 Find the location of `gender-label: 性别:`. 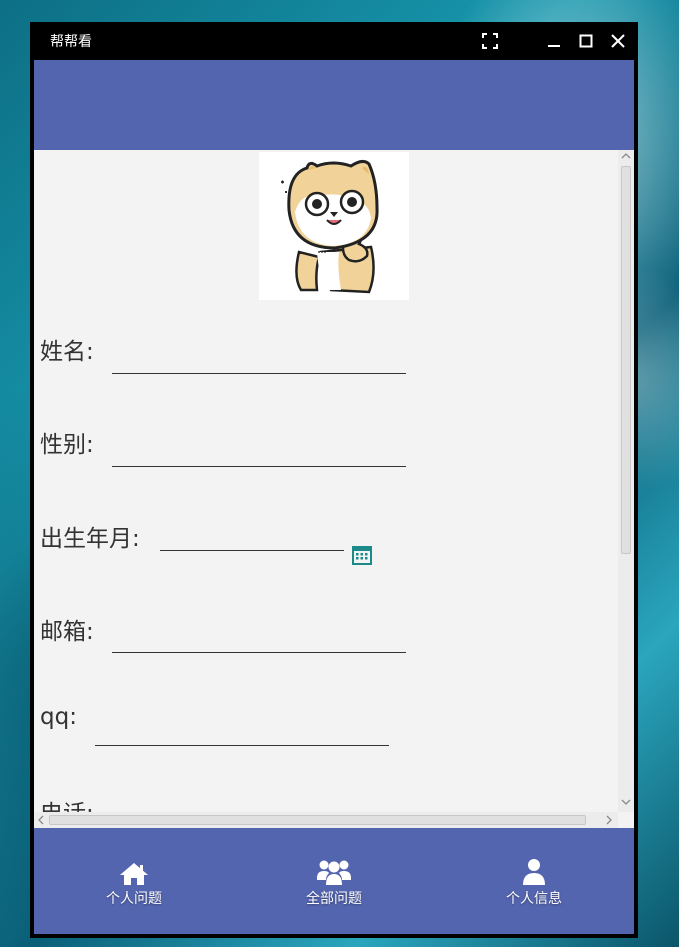

gender-label: 性别: is located at coordinates (67, 445).